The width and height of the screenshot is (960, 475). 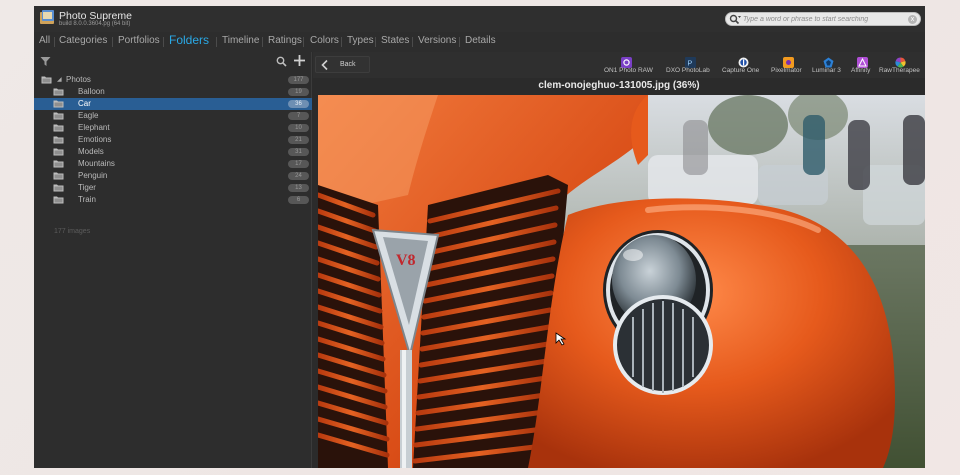 What do you see at coordinates (690, 61) in the screenshot?
I see `dxo-photolab-icon: P` at bounding box center [690, 61].